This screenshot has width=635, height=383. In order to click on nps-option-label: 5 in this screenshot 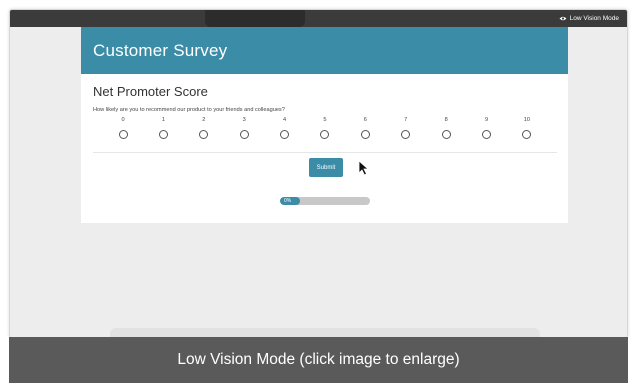, I will do `click(325, 120)`.